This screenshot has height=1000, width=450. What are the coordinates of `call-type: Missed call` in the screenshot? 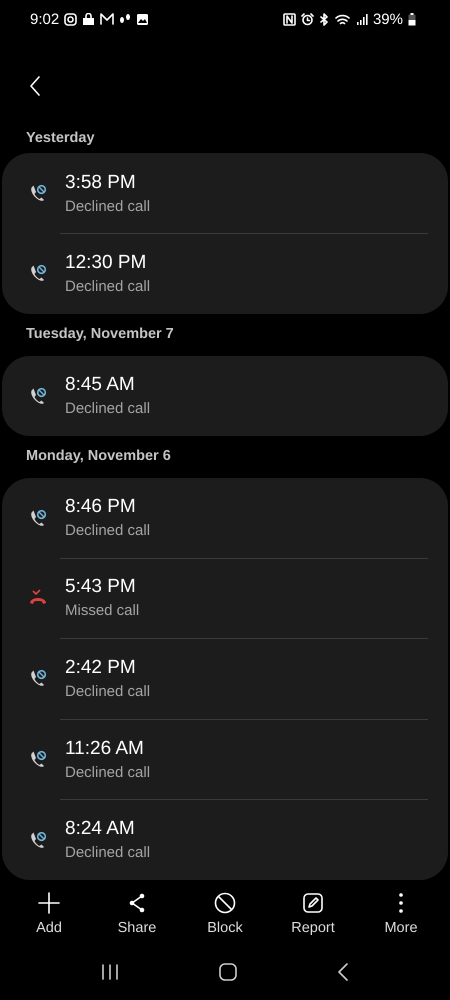 It's located at (102, 611).